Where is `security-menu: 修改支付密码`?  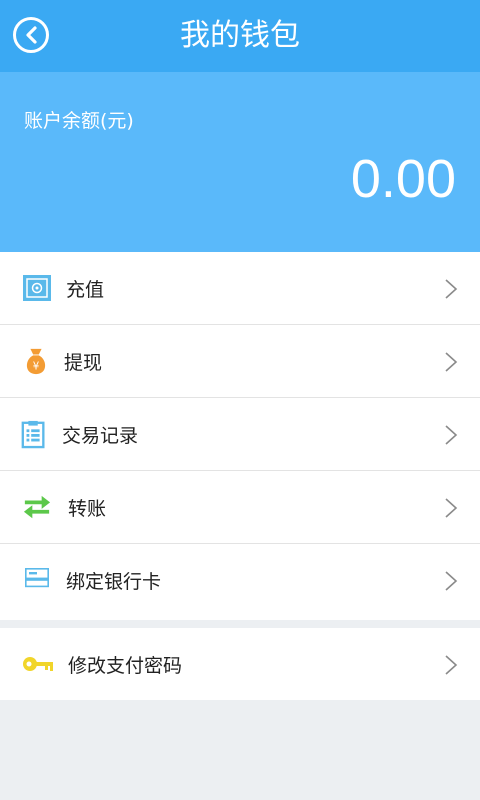 security-menu: 修改支付密码 is located at coordinates (240, 664).